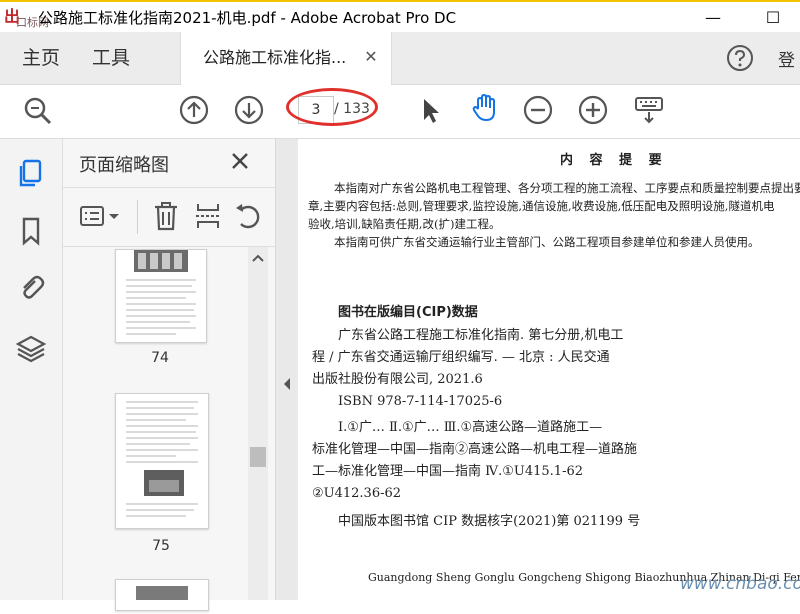  I want to click on layers-icon, so click(31, 348).